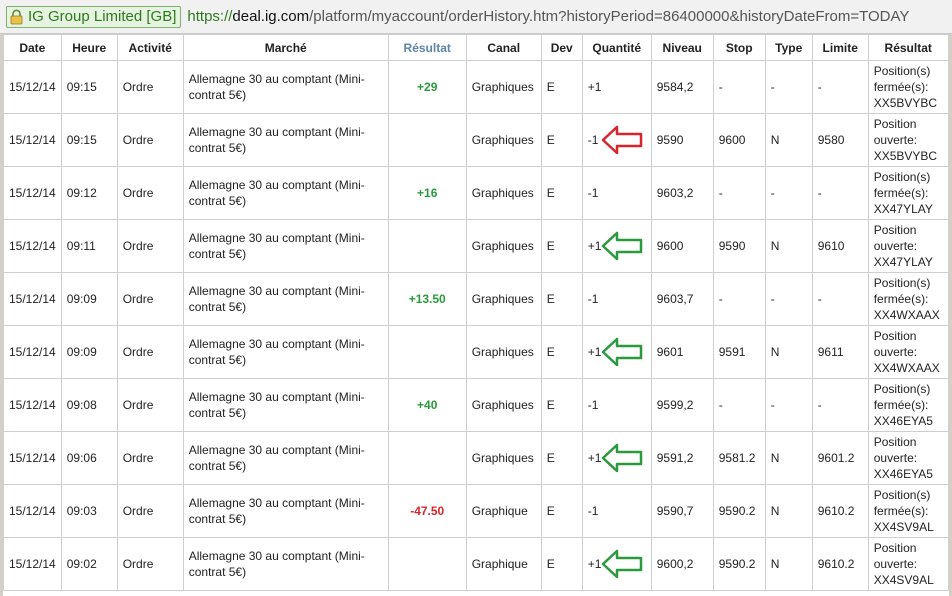  What do you see at coordinates (682, 47) in the screenshot?
I see `col-header-niveau: Niveau` at bounding box center [682, 47].